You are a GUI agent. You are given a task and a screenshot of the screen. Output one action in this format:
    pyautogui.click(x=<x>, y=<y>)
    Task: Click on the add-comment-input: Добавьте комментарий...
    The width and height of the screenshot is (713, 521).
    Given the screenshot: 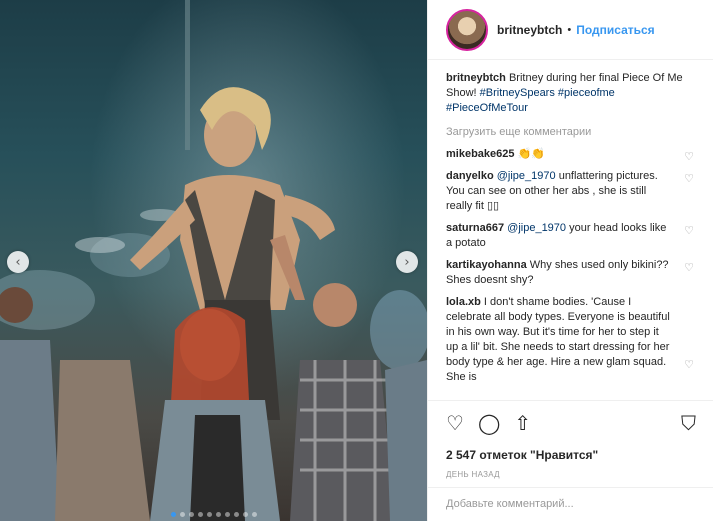 What is the action you would take?
    pyautogui.click(x=570, y=504)
    